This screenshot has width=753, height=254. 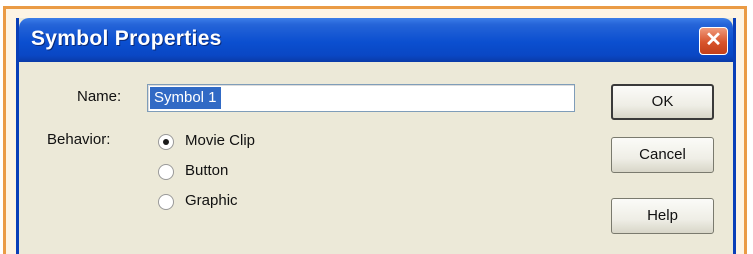 What do you see at coordinates (166, 202) in the screenshot?
I see `radio-graphic` at bounding box center [166, 202].